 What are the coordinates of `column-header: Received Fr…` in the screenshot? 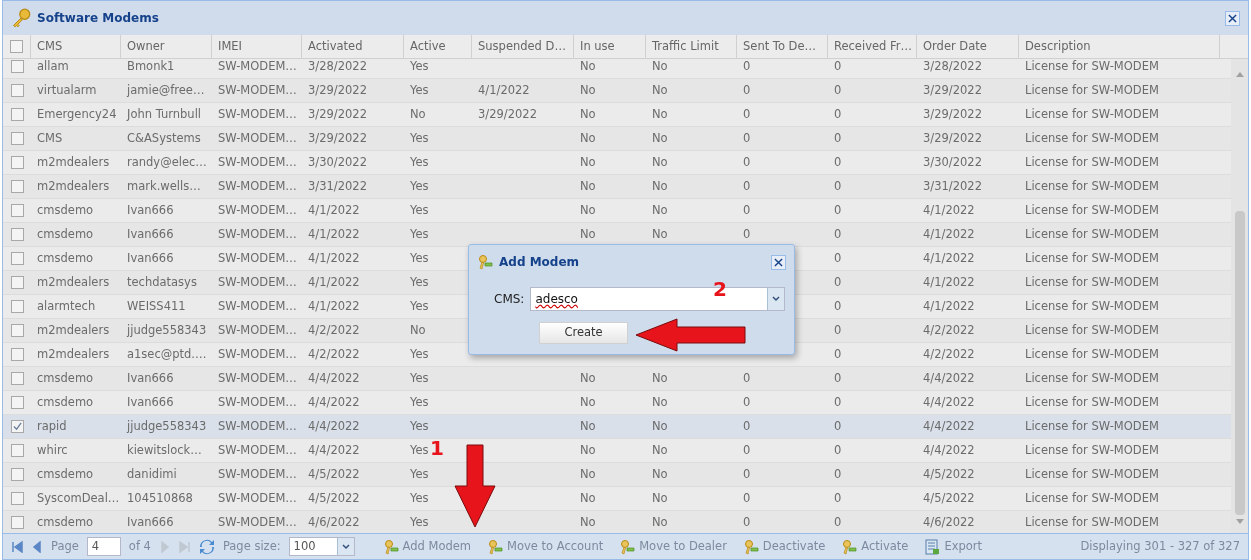 It's located at (872, 46).